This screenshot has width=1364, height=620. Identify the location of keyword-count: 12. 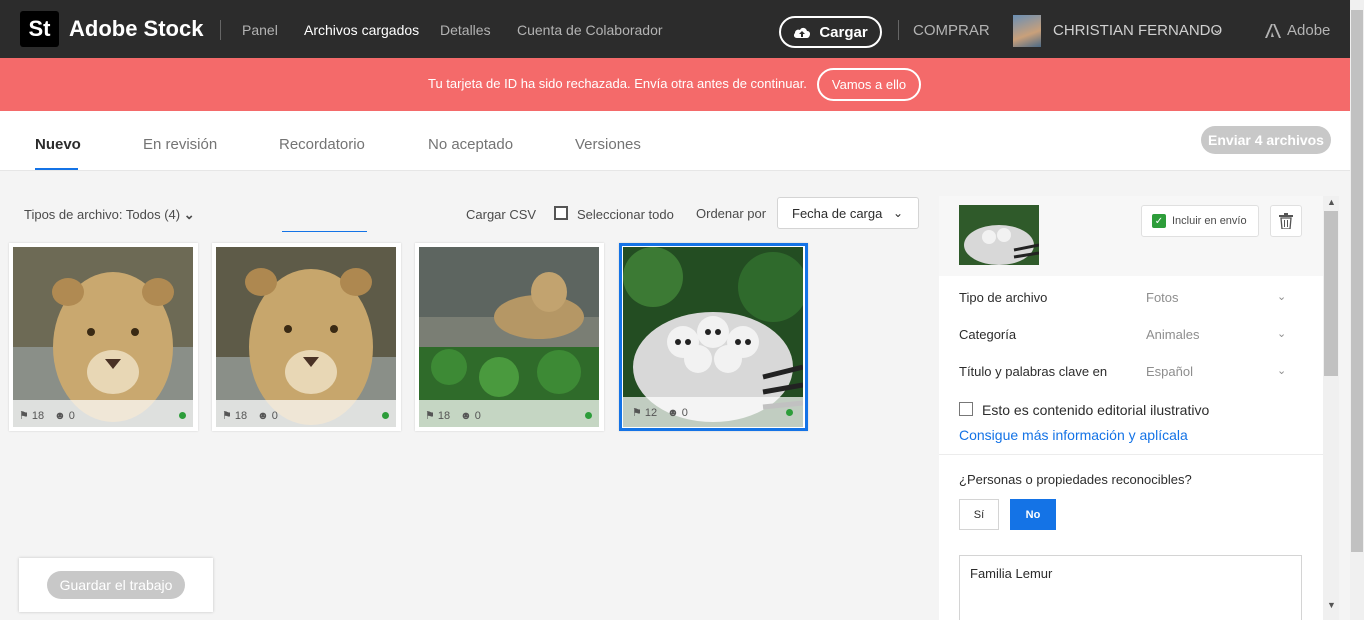
(651, 412).